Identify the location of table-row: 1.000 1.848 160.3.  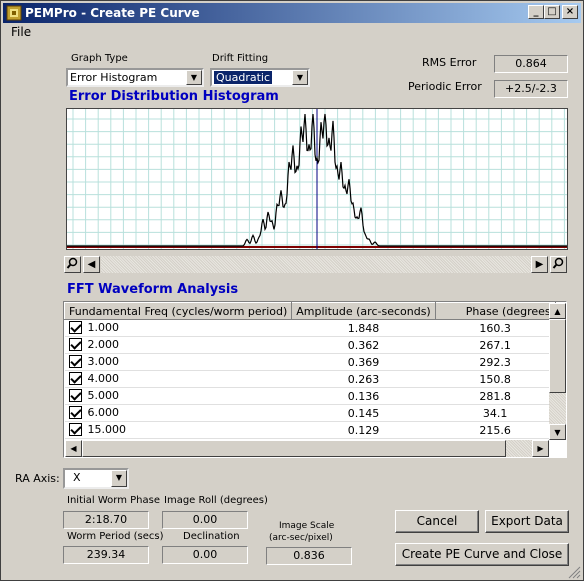
(310, 328).